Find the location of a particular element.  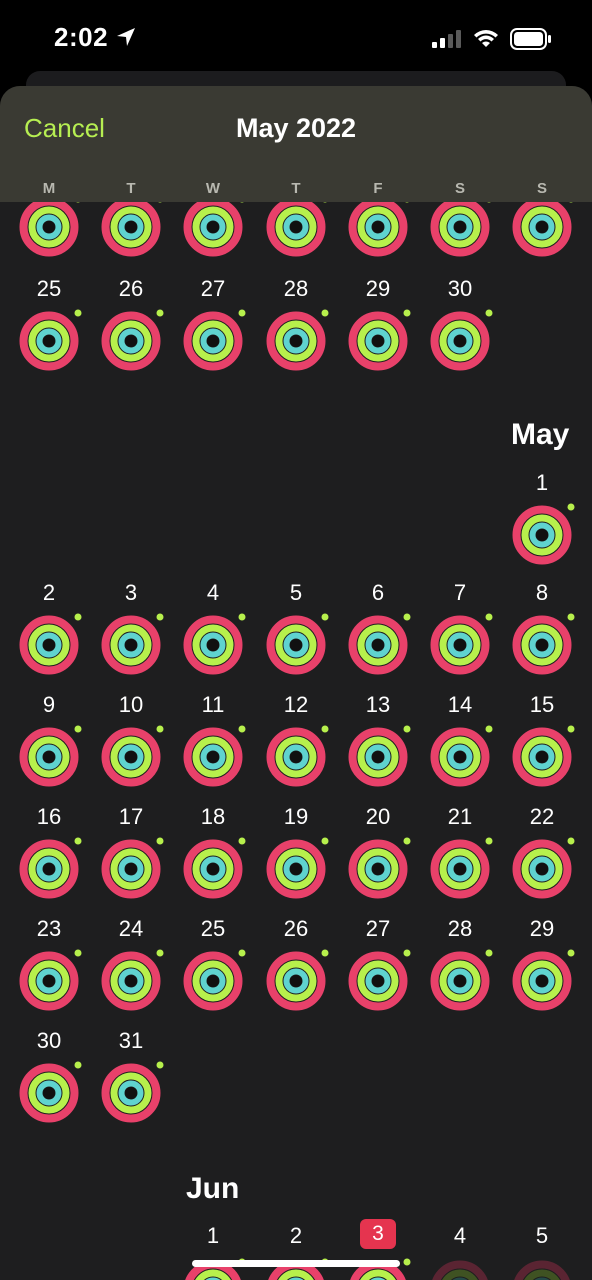

day-number: 9 is located at coordinates (49, 705).